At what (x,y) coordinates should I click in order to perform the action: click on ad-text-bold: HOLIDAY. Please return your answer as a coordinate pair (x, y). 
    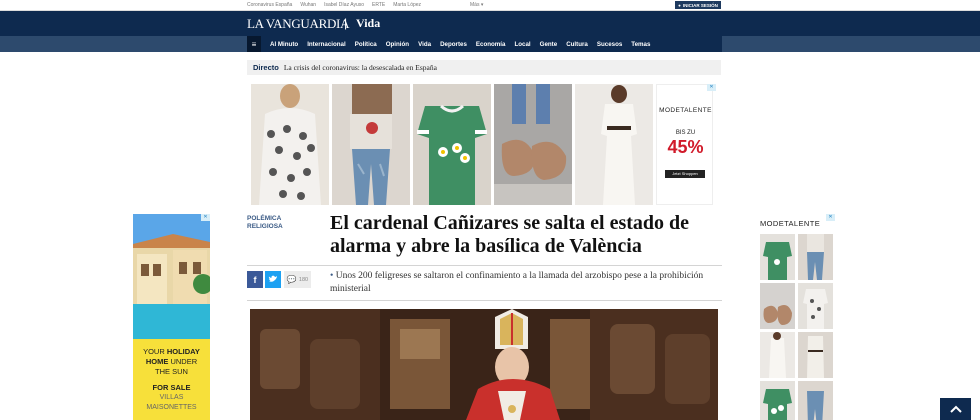
    Looking at the image, I should click on (183, 351).